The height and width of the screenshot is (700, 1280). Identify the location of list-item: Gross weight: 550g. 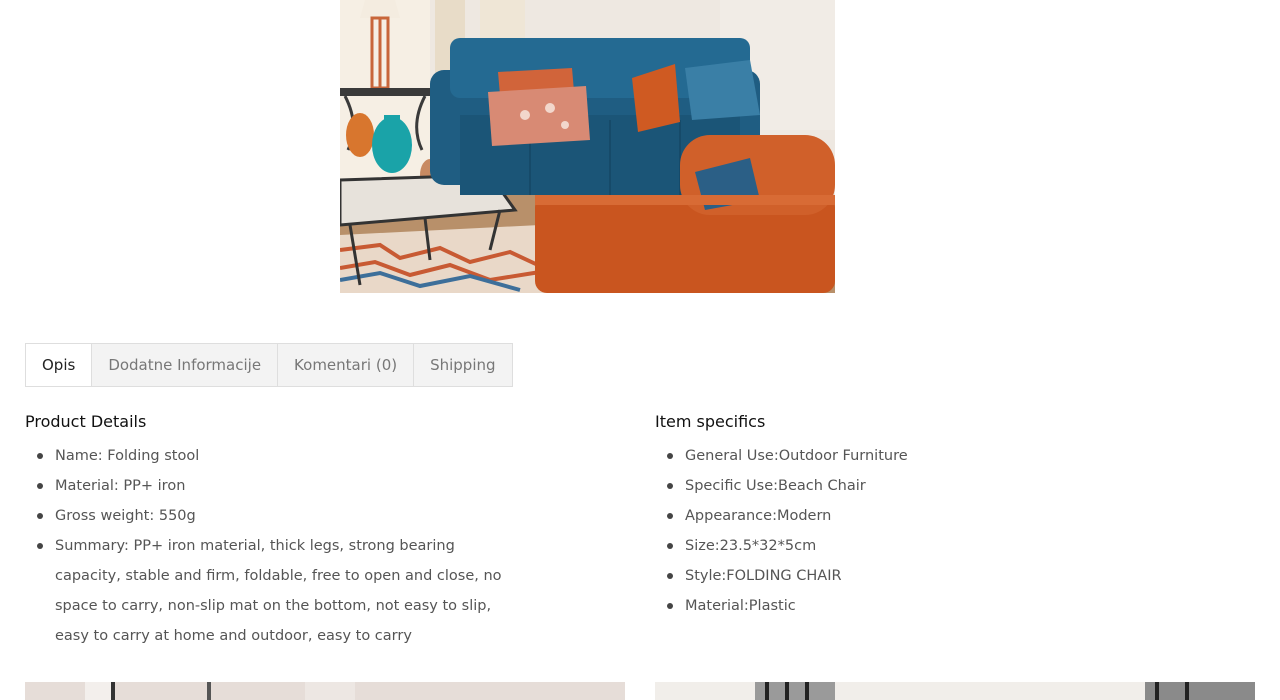
(272, 516).